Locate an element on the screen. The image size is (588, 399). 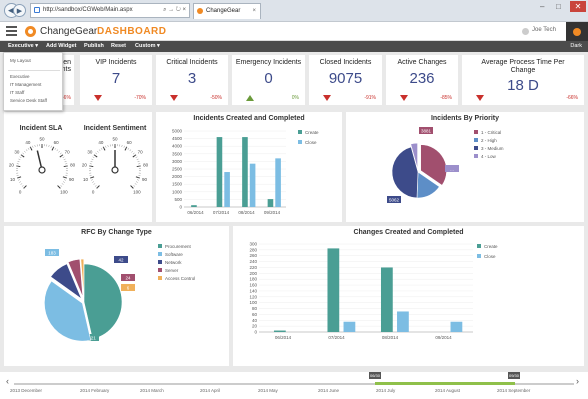
menu-icon is located at coordinates (11, 31).